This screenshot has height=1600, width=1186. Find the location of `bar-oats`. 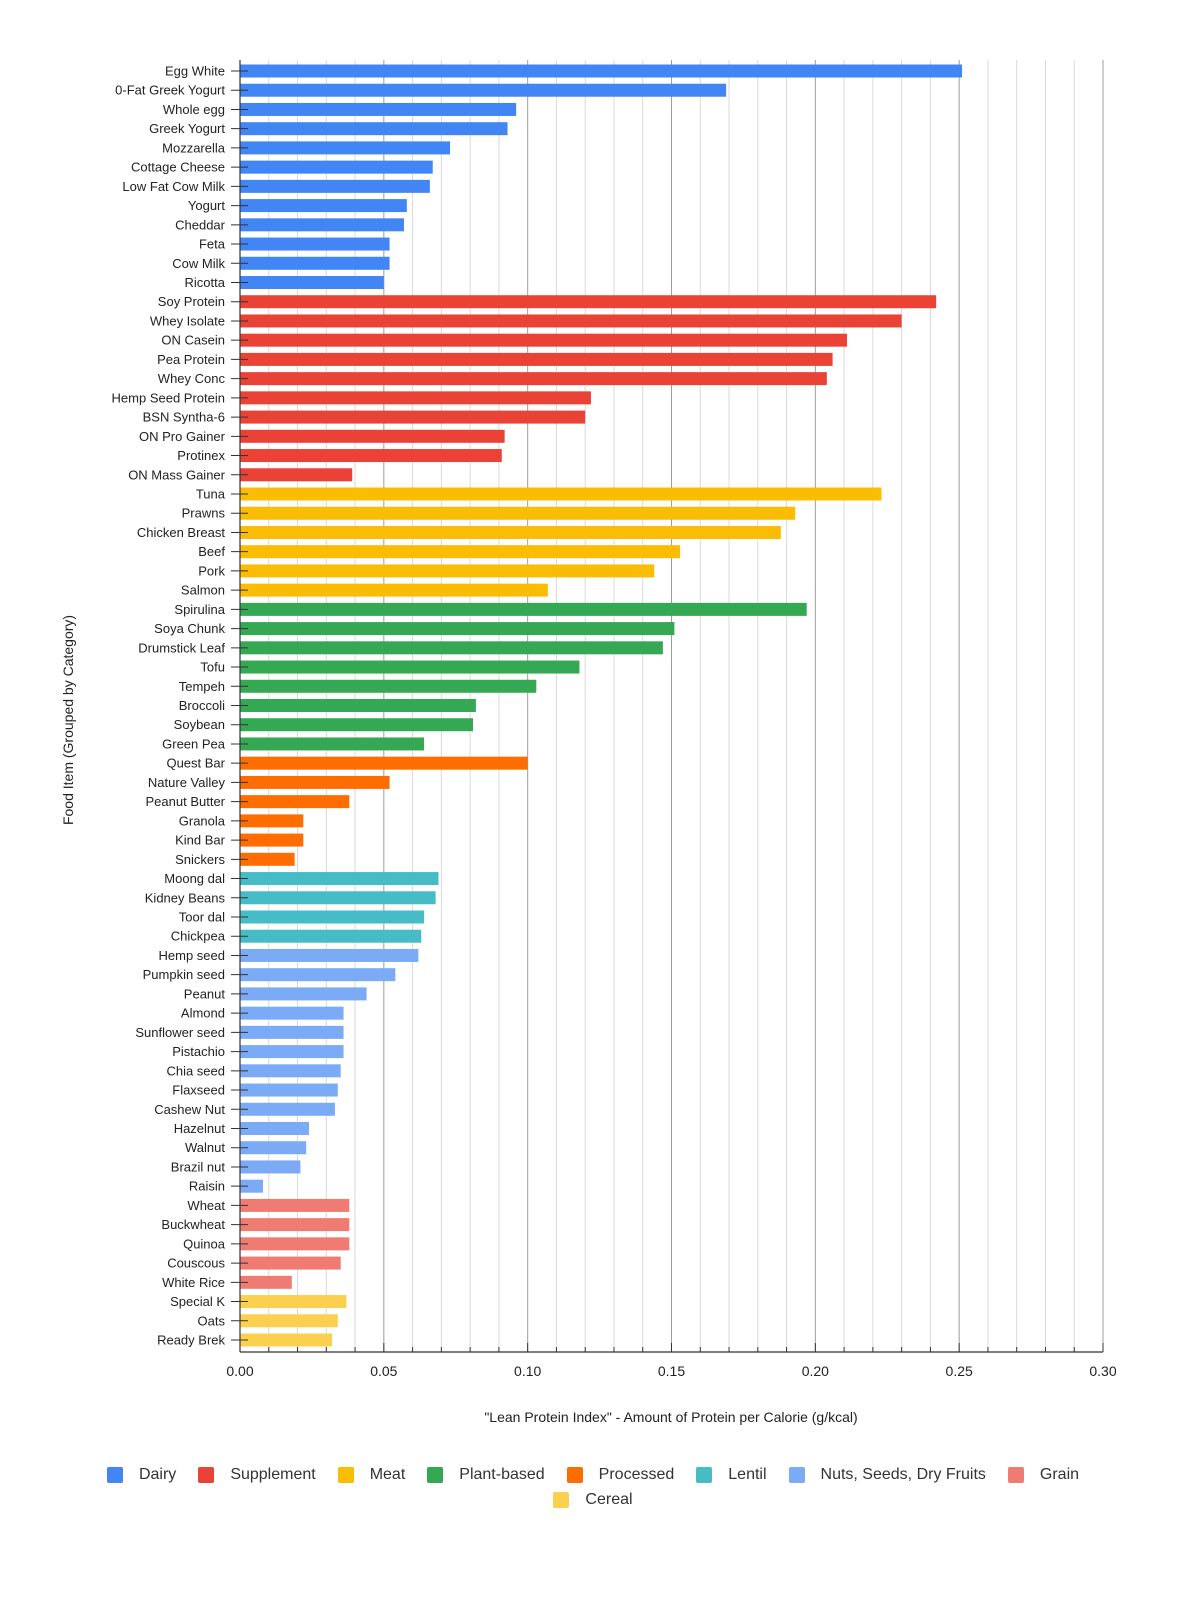

bar-oats is located at coordinates (289, 1321).